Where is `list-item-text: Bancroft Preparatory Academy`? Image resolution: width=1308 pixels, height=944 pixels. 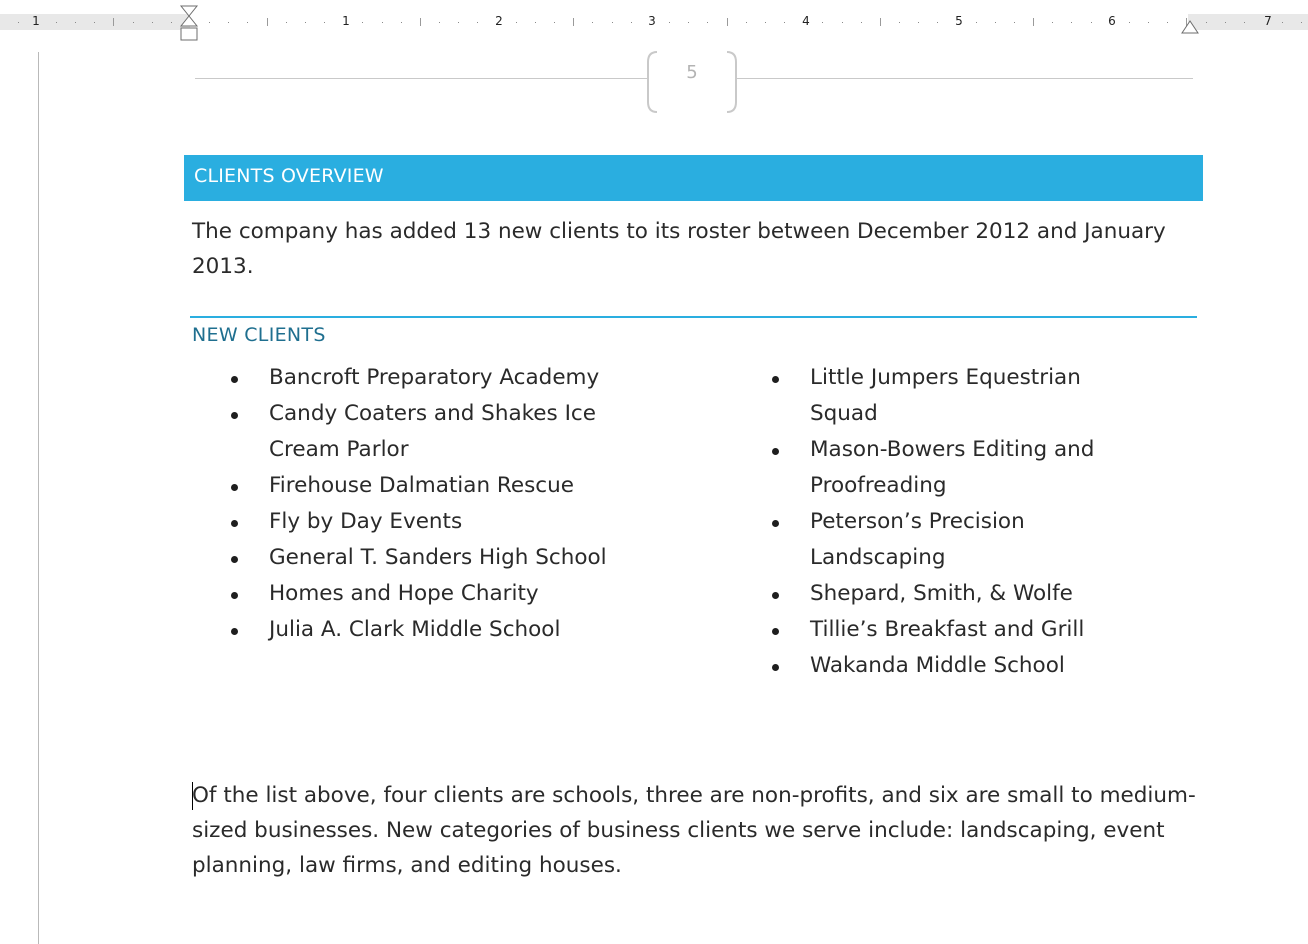 list-item-text: Bancroft Preparatory Academy is located at coordinates (434, 377).